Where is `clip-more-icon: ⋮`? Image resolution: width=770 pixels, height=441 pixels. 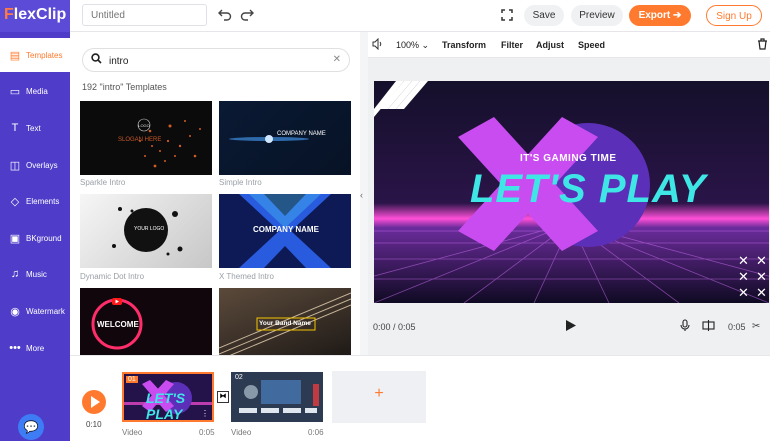
clip-more-icon: ⋮ is located at coordinates (205, 413).